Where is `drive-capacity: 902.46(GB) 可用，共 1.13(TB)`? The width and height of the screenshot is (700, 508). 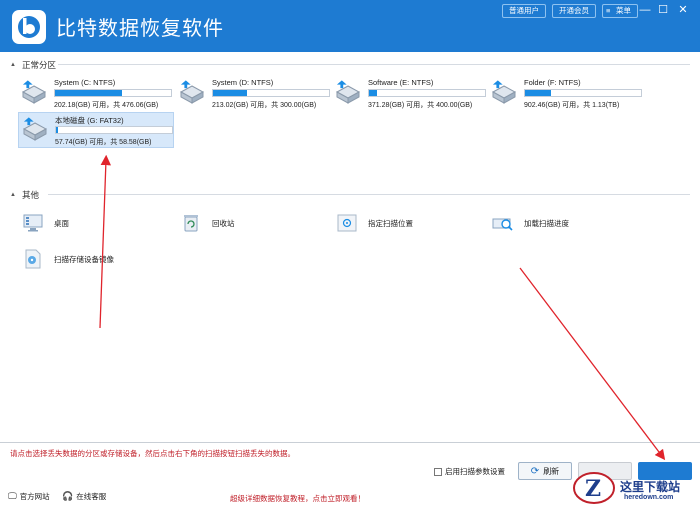
drive-capacity: 902.46(GB) 可用，共 1.13(TB) is located at coordinates (572, 105).